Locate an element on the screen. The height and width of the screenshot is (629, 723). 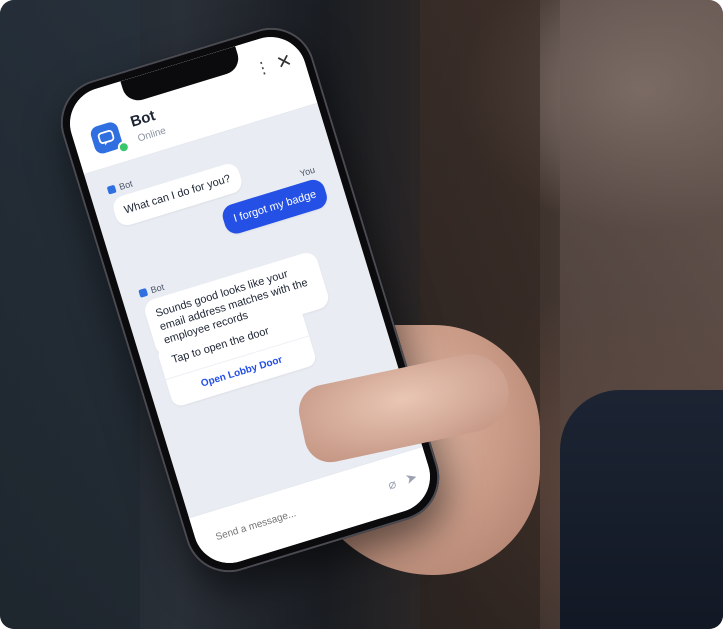
sleeve is located at coordinates (641, 509).